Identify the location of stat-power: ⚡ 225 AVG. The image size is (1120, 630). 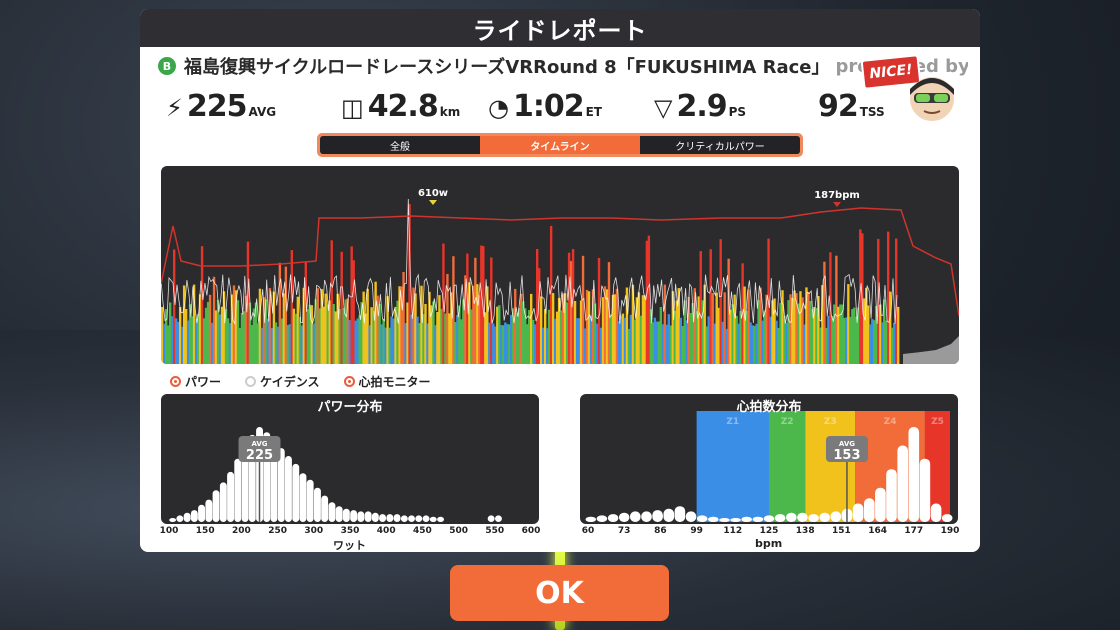
(221, 106).